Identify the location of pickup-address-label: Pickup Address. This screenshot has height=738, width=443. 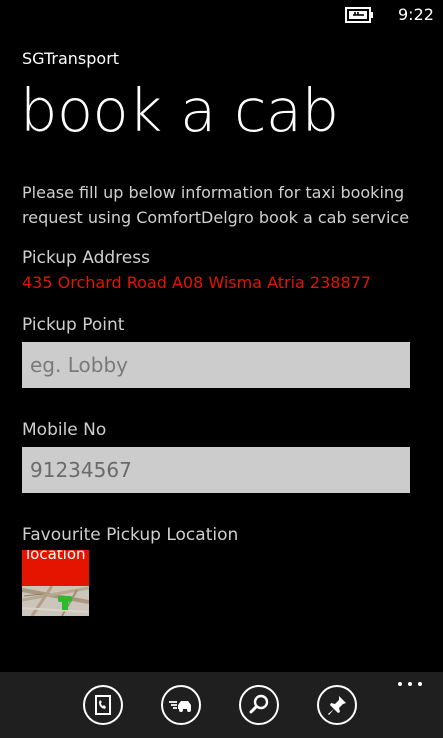
(86, 258).